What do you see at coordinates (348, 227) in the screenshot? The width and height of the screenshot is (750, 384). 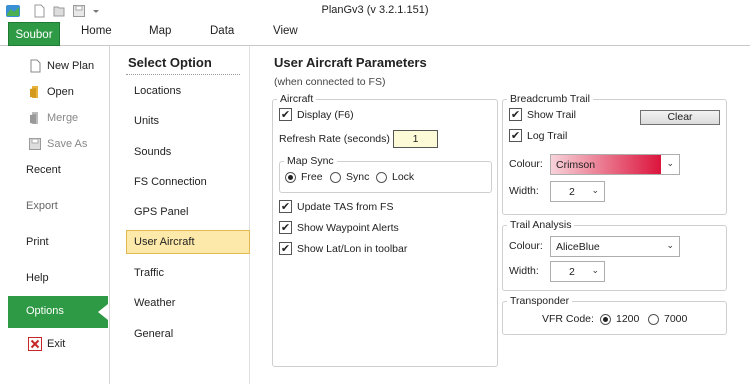 I see `waypoint-alerts-label: Show Waypoint Alerts` at bounding box center [348, 227].